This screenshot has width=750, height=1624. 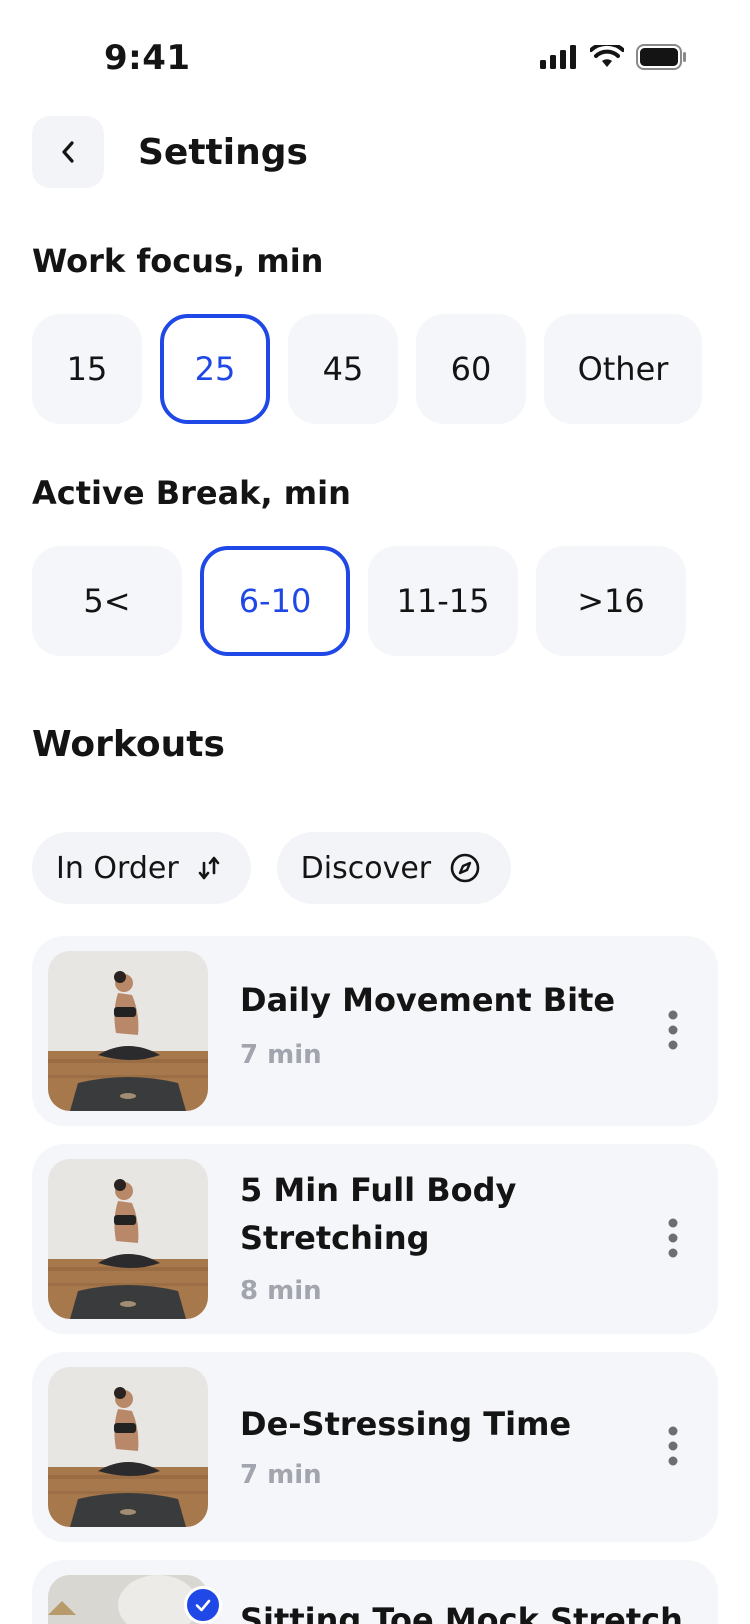 What do you see at coordinates (87, 369) in the screenshot?
I see `work-focus-option-15: 15` at bounding box center [87, 369].